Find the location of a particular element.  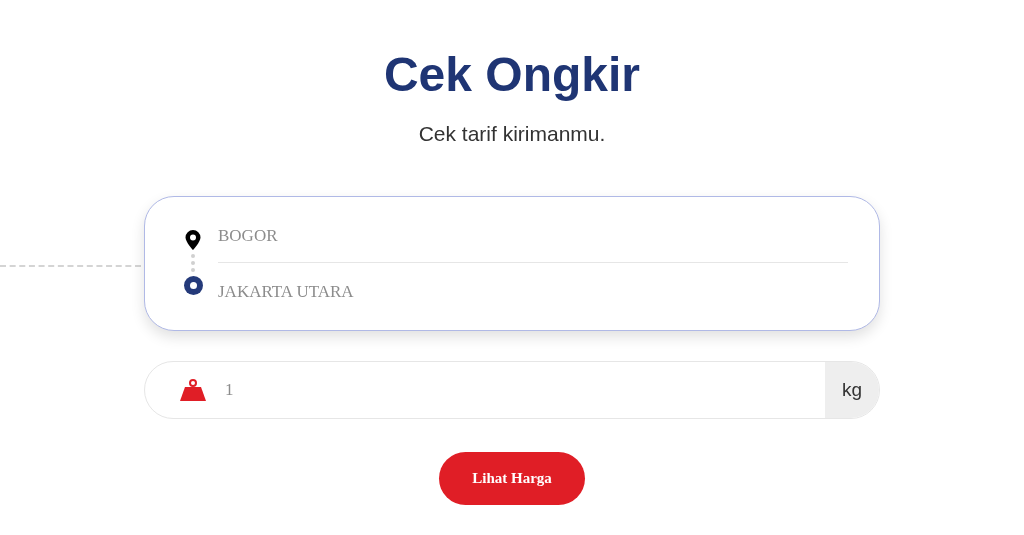

weight-icon is located at coordinates (193, 390).